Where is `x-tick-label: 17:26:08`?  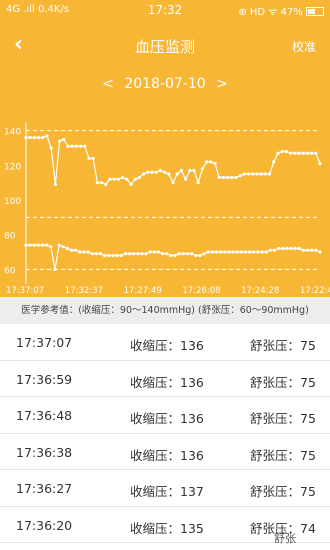
x-tick-label: 17:26:08 is located at coordinates (201, 291).